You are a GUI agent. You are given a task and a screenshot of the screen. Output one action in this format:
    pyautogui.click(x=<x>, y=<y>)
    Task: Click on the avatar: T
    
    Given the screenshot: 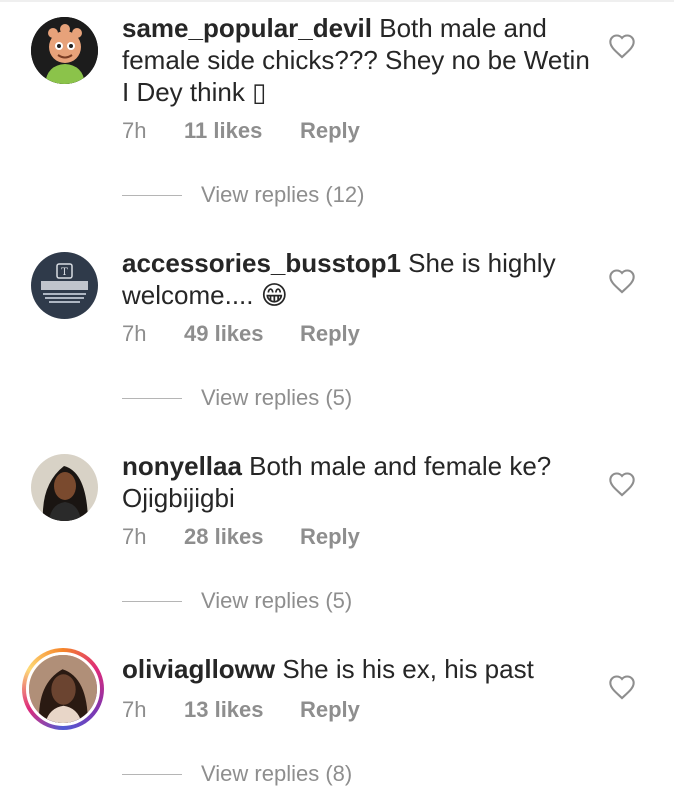 What is the action you would take?
    pyautogui.click(x=64, y=285)
    